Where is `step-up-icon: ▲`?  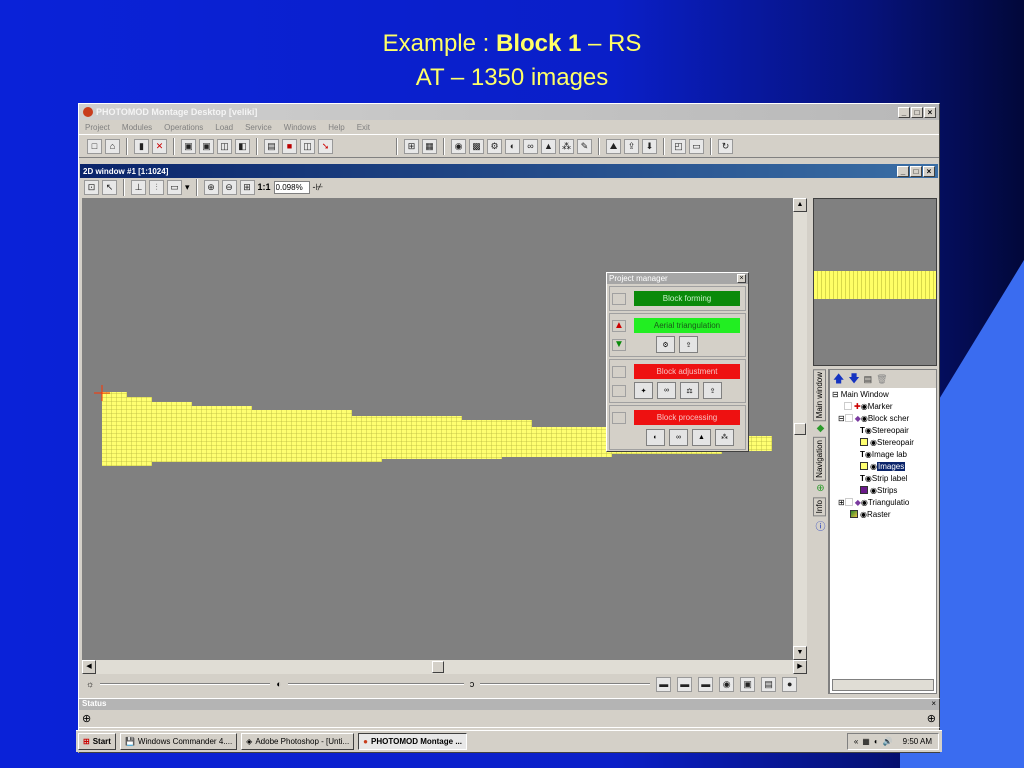 step-up-icon: ▲ is located at coordinates (619, 325).